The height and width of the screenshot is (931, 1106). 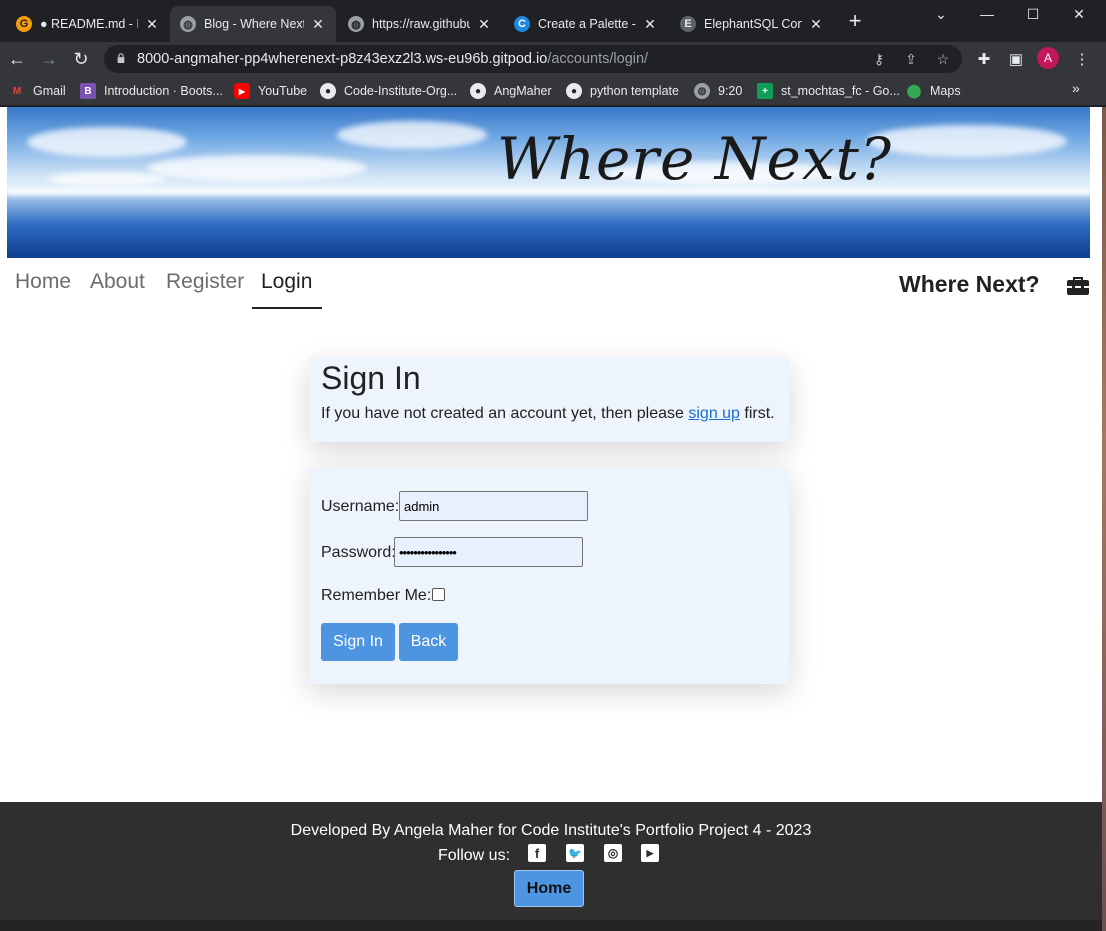 What do you see at coordinates (1016, 59) in the screenshot?
I see `side-panel-icon: ▣` at bounding box center [1016, 59].